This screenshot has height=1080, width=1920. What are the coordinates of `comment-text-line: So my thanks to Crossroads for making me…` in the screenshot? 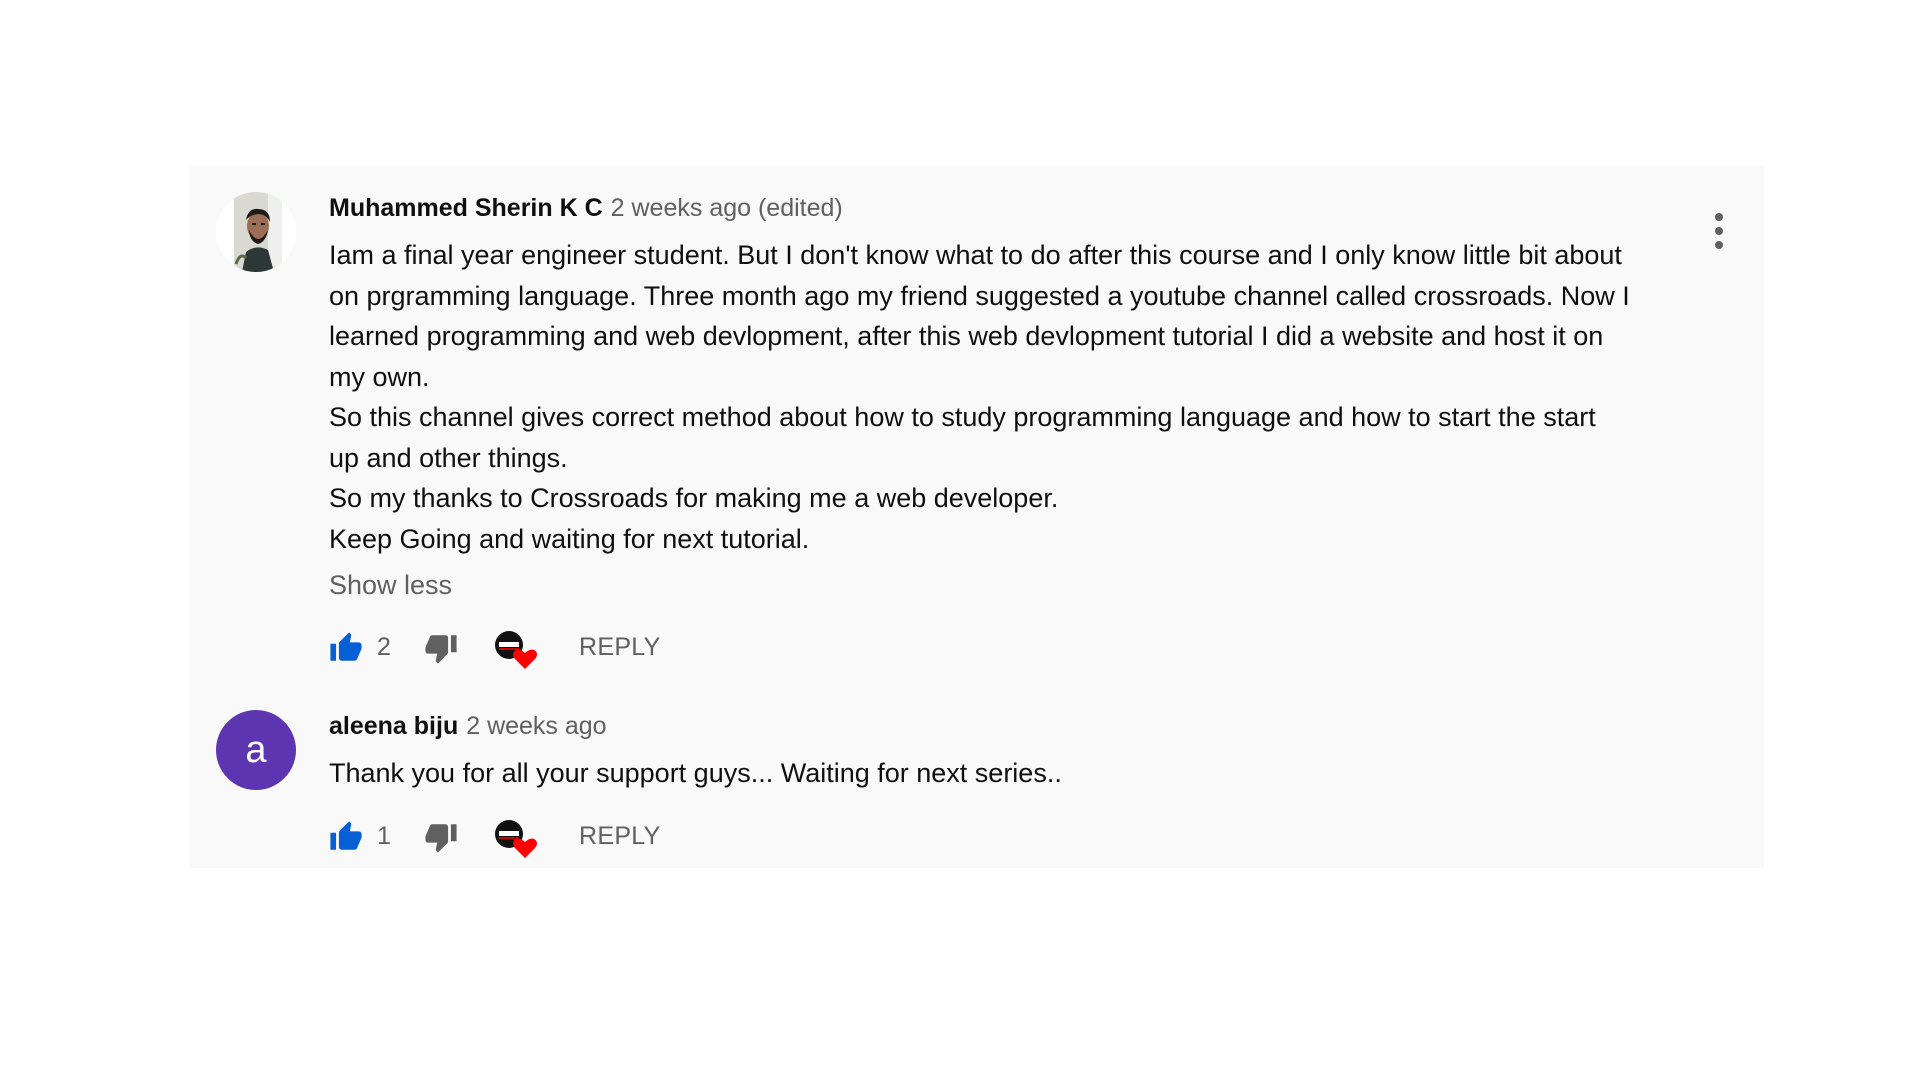 It's located at (694, 498).